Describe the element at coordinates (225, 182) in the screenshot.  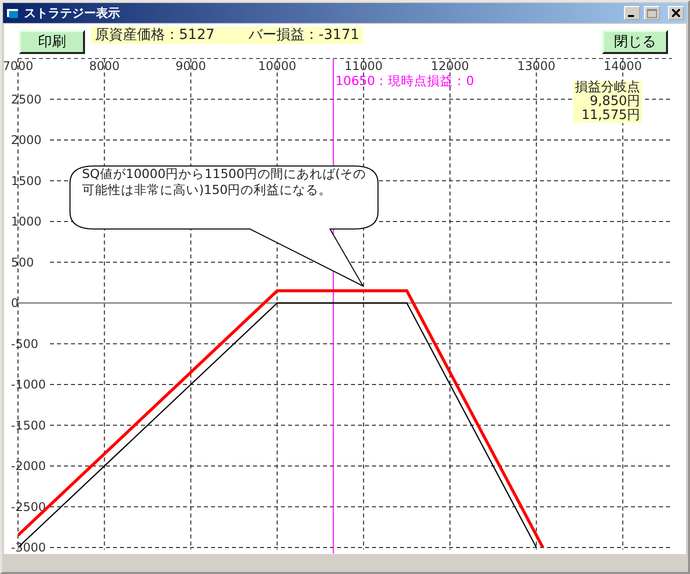
I see `callout-text: SQ値が10000円から11500円の間にあれば(その可能性は非常に高い)150円の利益になる。` at that location.